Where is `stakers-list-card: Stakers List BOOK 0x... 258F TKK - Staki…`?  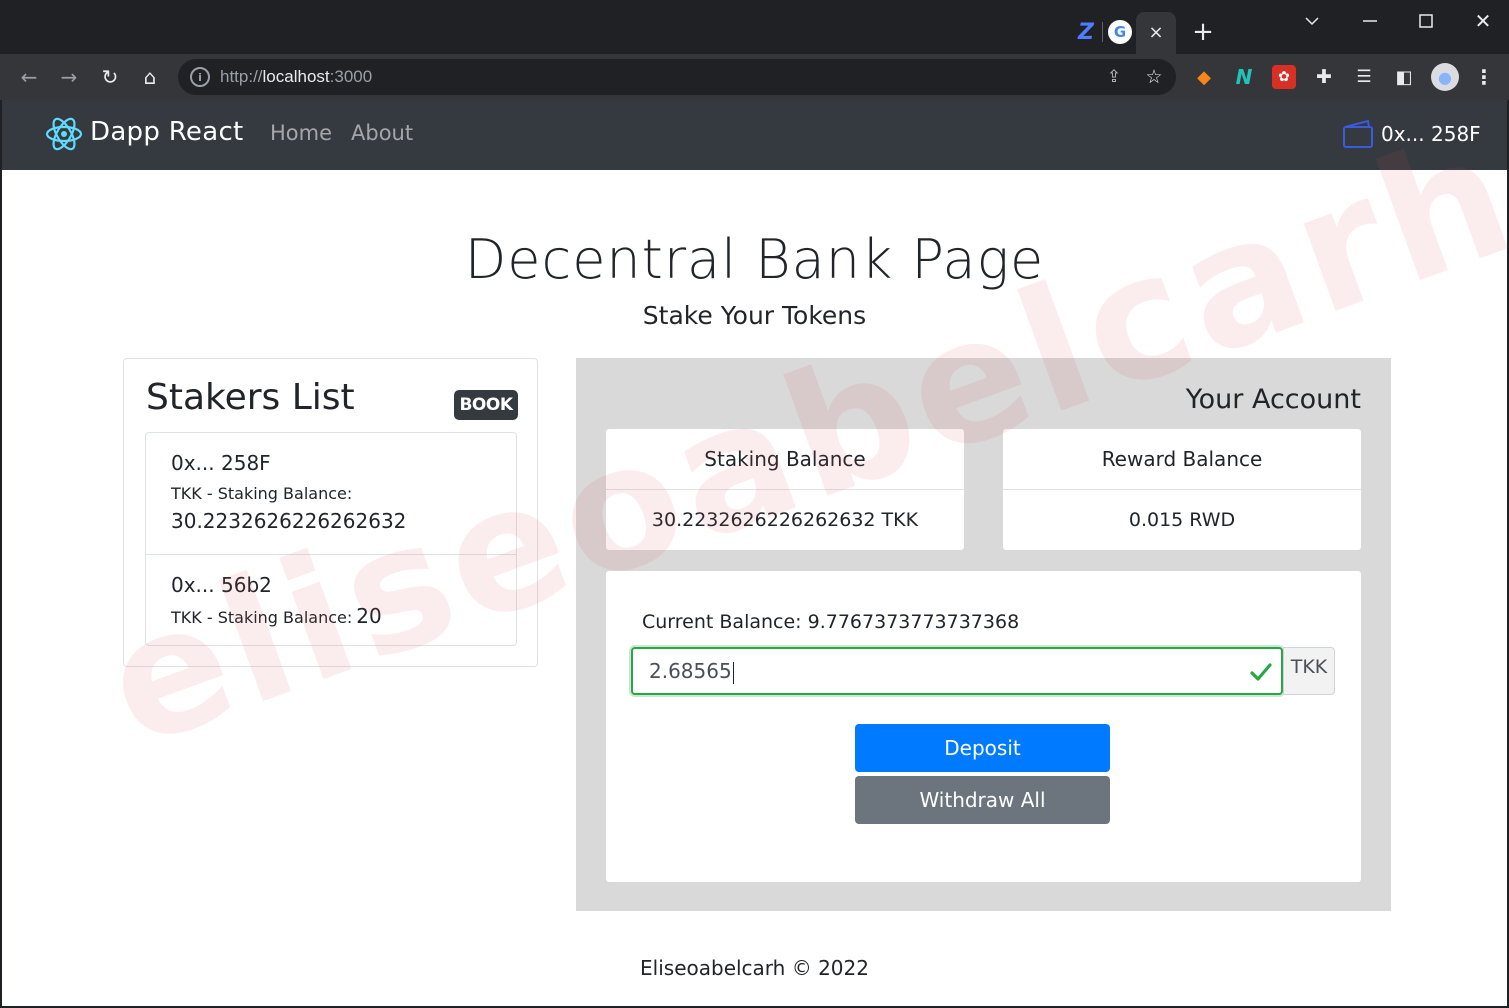 stakers-list-card: Stakers List BOOK 0x... 258F TKK - Staki… is located at coordinates (330, 512).